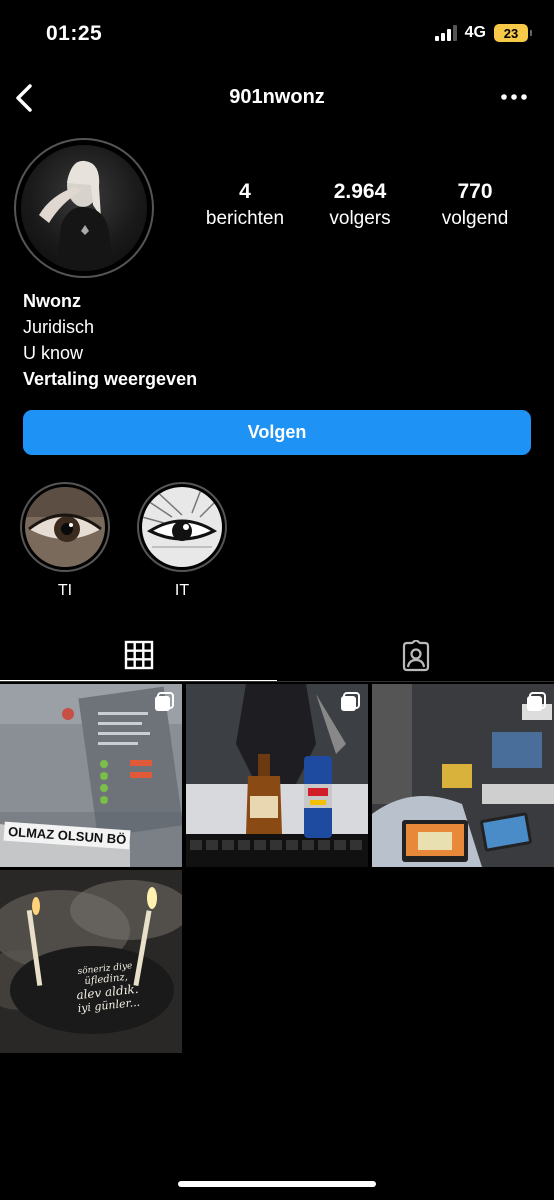  I want to click on tab-posts, so click(138, 656).